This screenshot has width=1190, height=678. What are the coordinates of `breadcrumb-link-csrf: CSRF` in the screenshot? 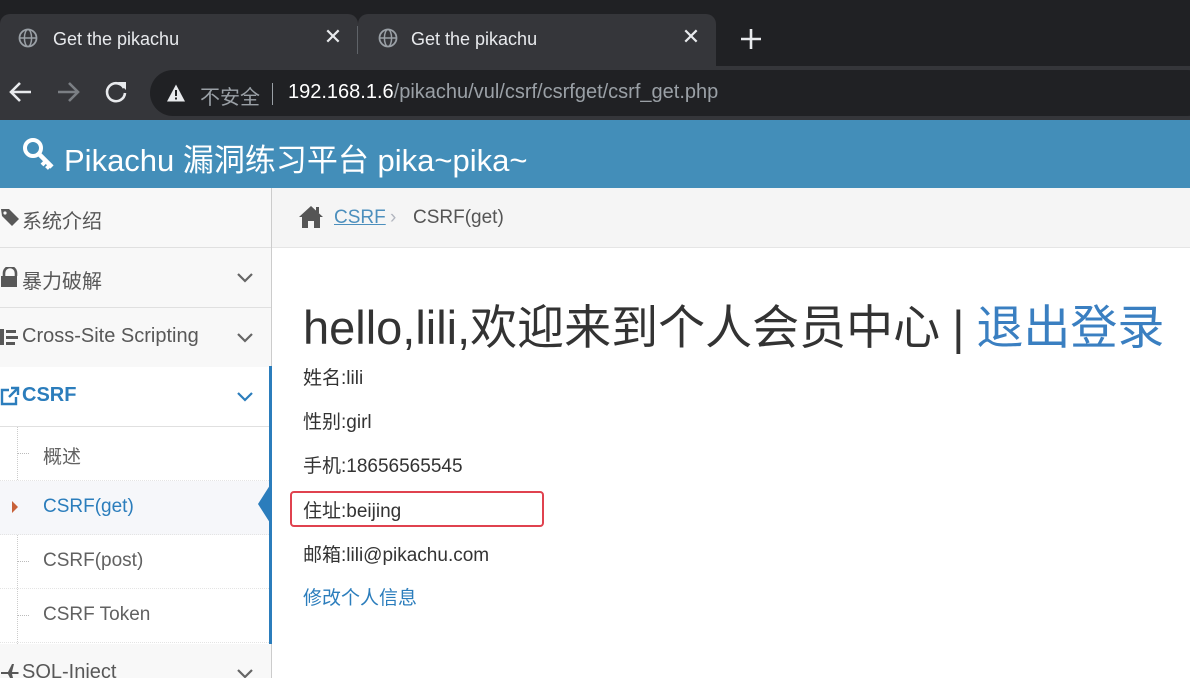 It's located at (360, 218).